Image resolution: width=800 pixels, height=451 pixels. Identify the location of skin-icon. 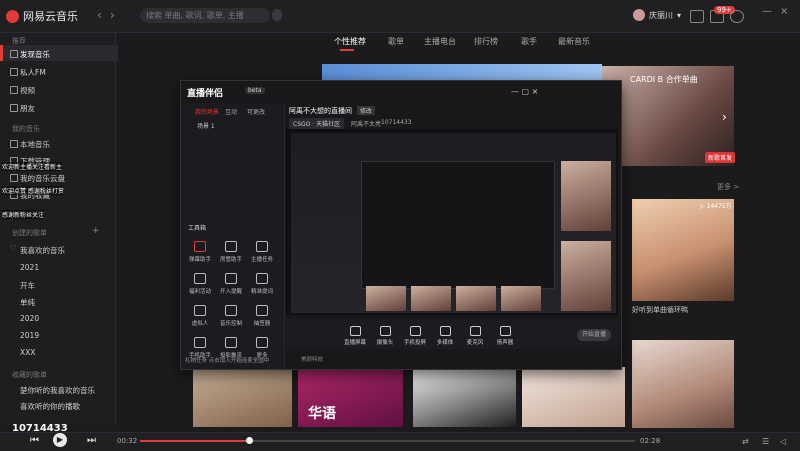
(697, 16).